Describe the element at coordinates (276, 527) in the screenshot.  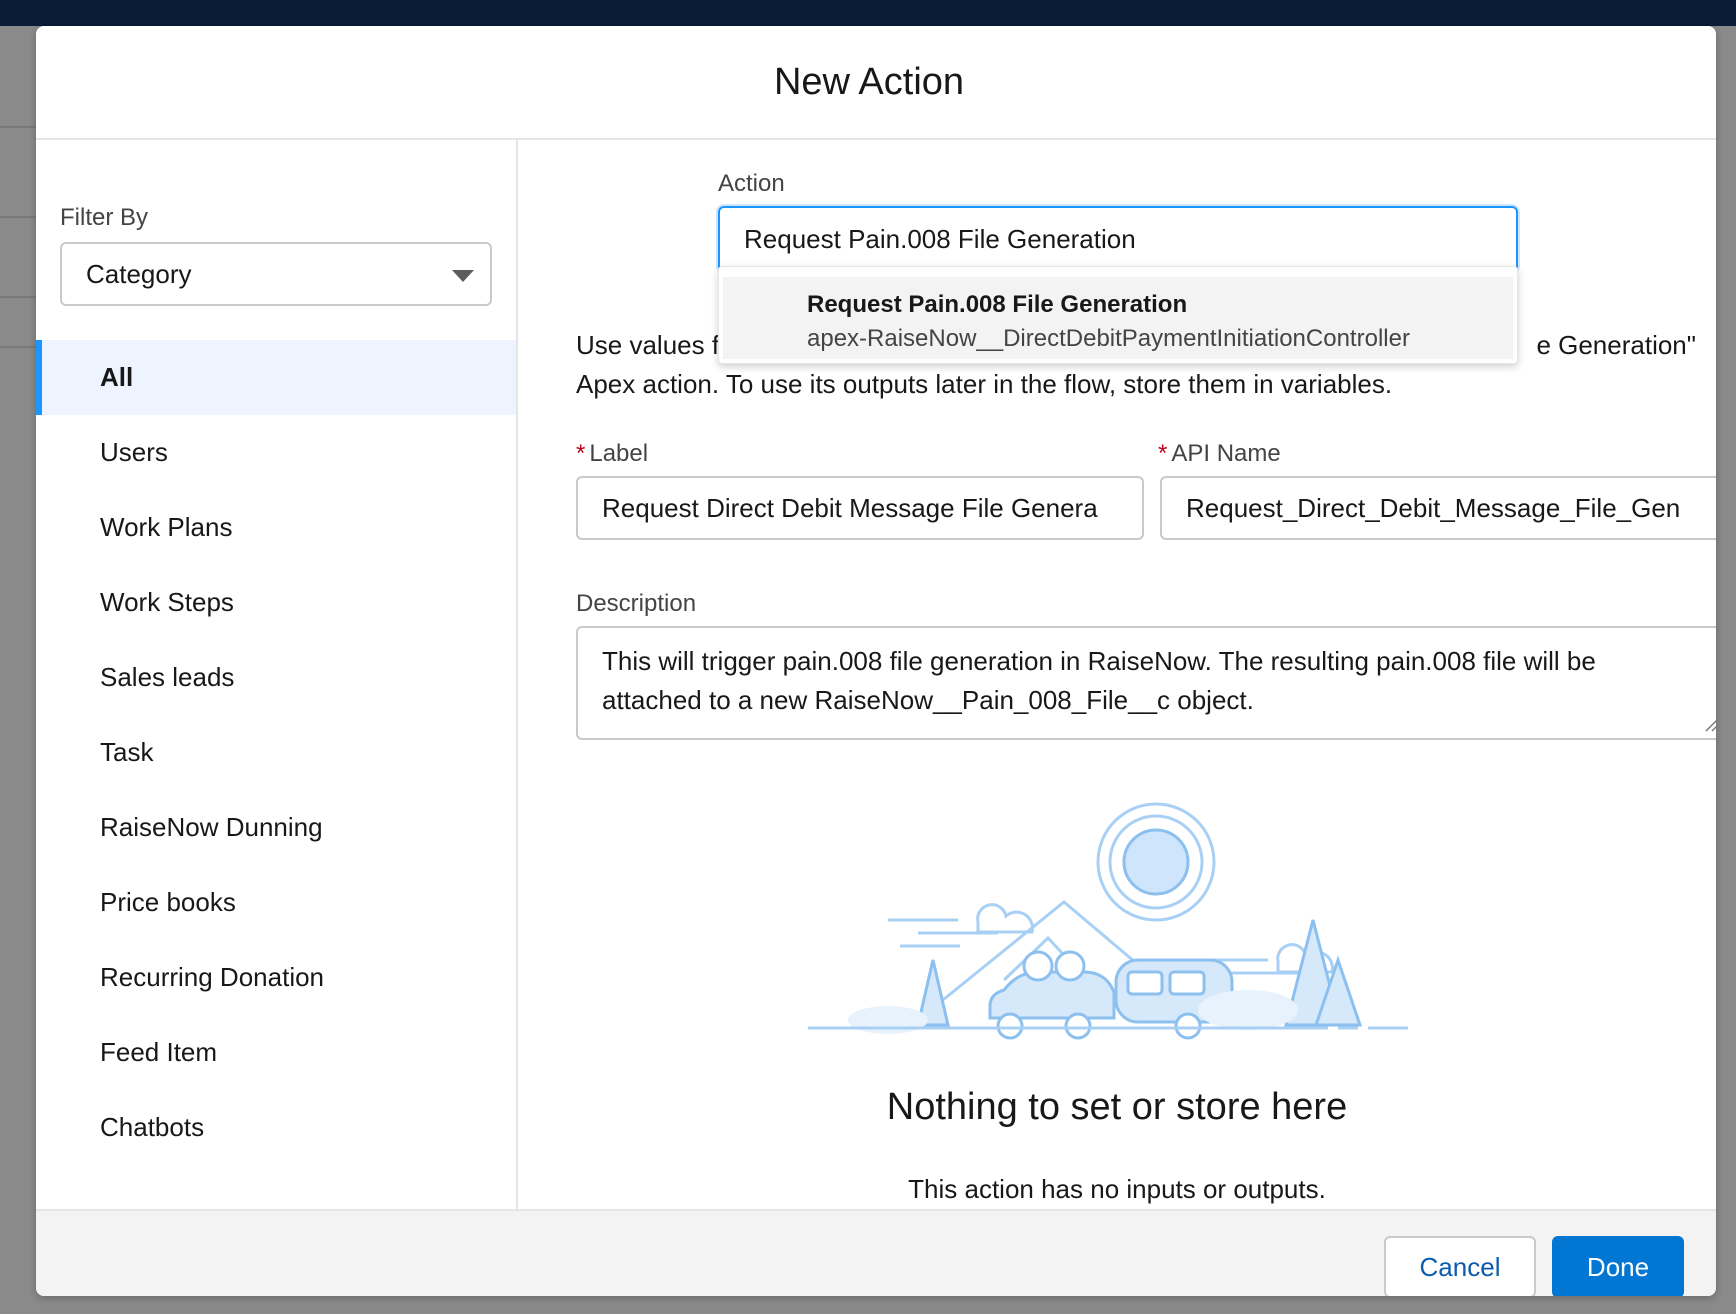
I see `category-item-work-plans: Work Plans` at that location.